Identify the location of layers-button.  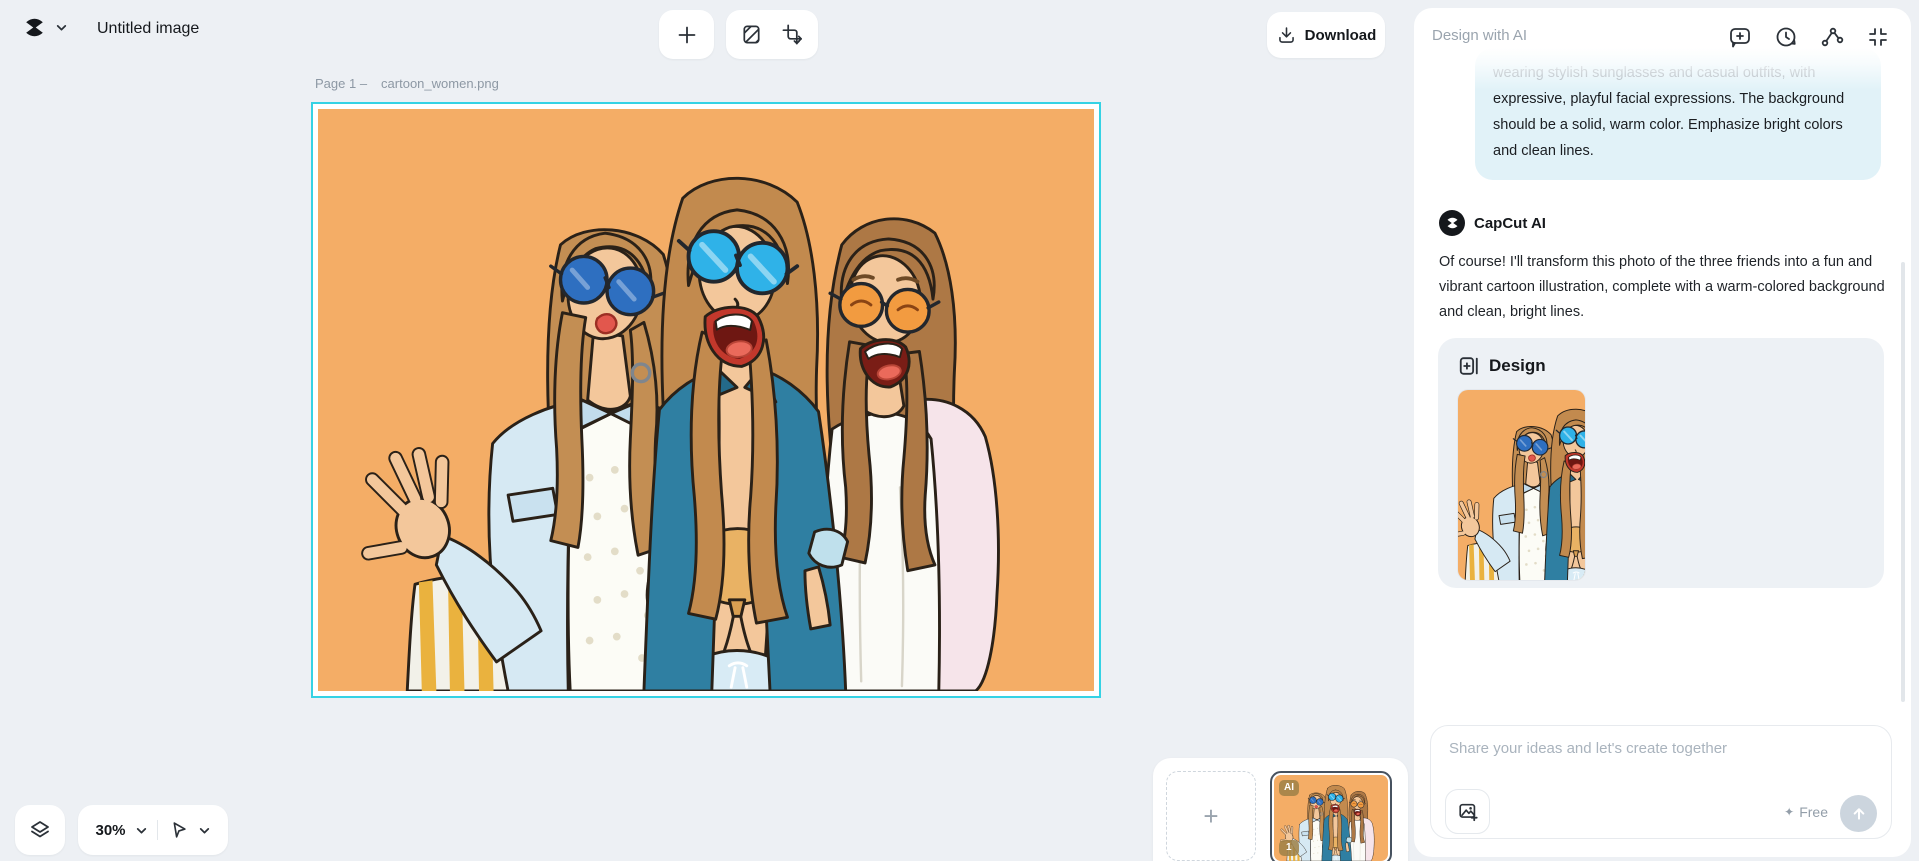
(40, 830).